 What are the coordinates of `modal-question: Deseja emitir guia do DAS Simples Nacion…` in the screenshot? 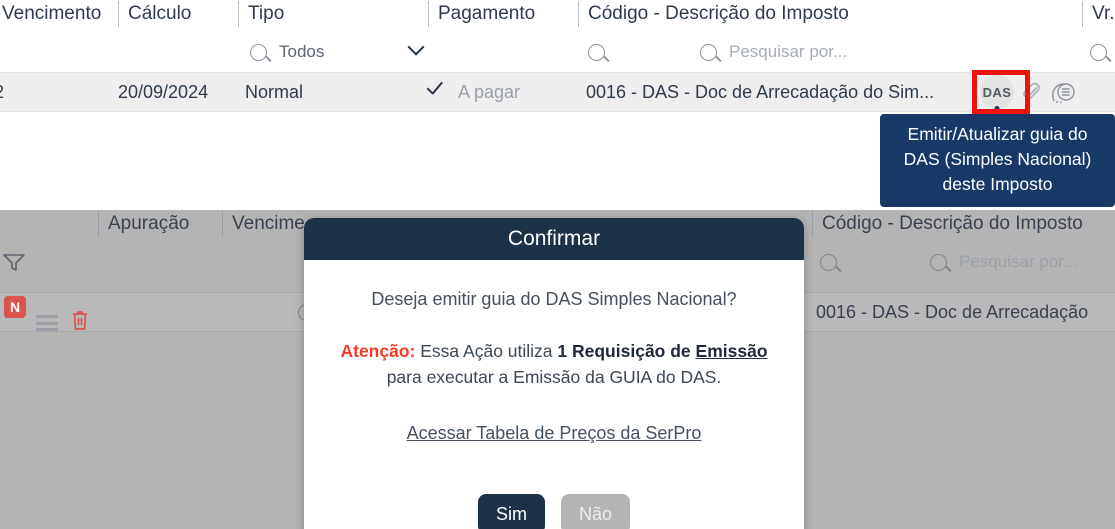 It's located at (554, 299).